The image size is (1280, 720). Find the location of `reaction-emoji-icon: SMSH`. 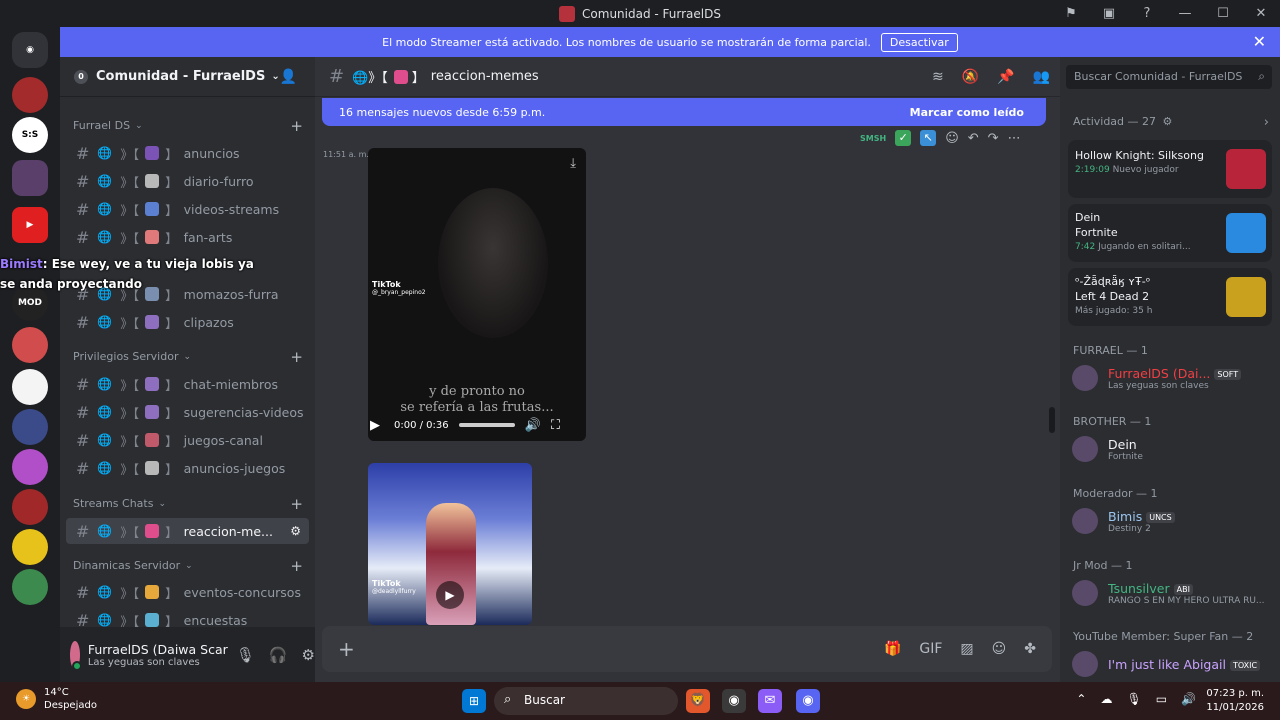

reaction-emoji-icon: SMSH is located at coordinates (873, 138).